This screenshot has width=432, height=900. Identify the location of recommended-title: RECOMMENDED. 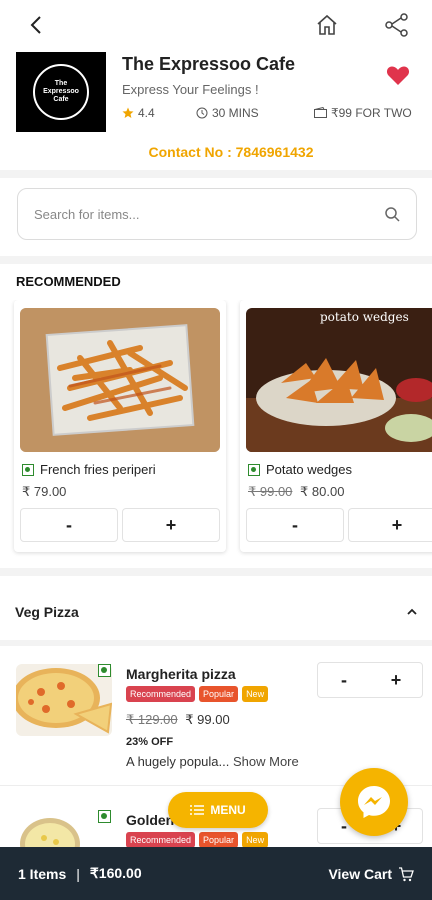
(68, 281).